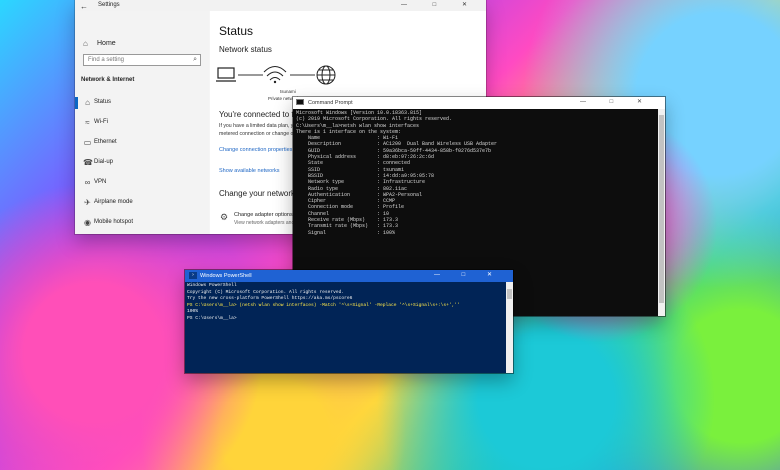 This screenshot has height=470, width=780. Describe the element at coordinates (661, 209) in the screenshot. I see `cmd-scrollbar-thumb` at that location.